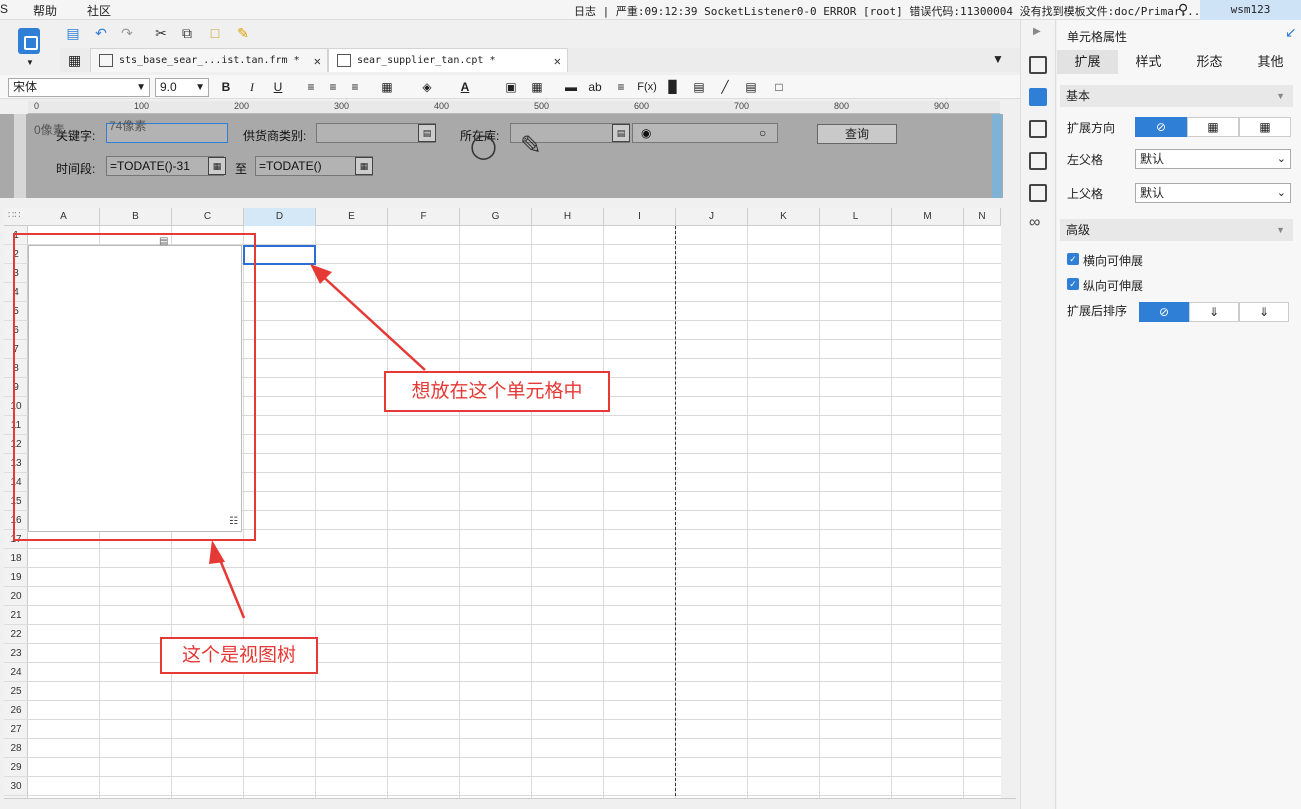 The width and height of the screenshot is (1301, 809). I want to click on expand-none-button: ⊘, so click(1161, 127).